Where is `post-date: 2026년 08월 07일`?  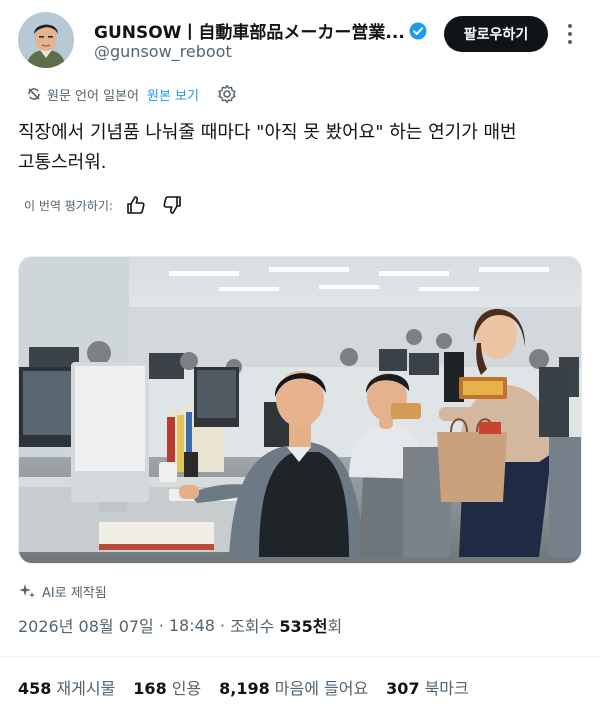 post-date: 2026년 08월 07일 is located at coordinates (86, 625).